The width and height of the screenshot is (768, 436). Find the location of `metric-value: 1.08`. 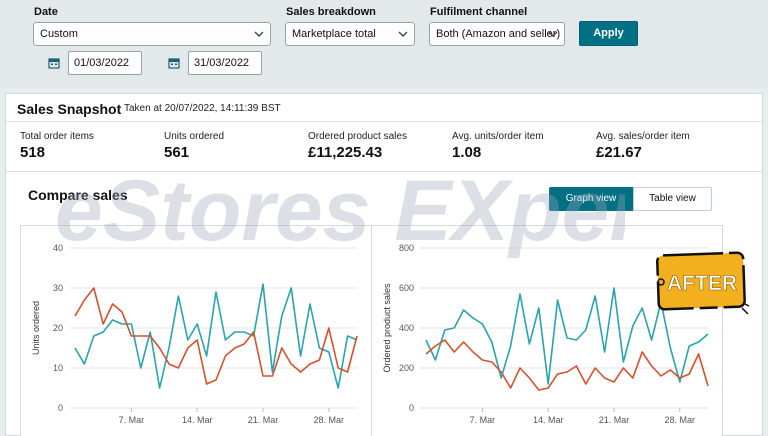

metric-value: 1.08 is located at coordinates (467, 152).